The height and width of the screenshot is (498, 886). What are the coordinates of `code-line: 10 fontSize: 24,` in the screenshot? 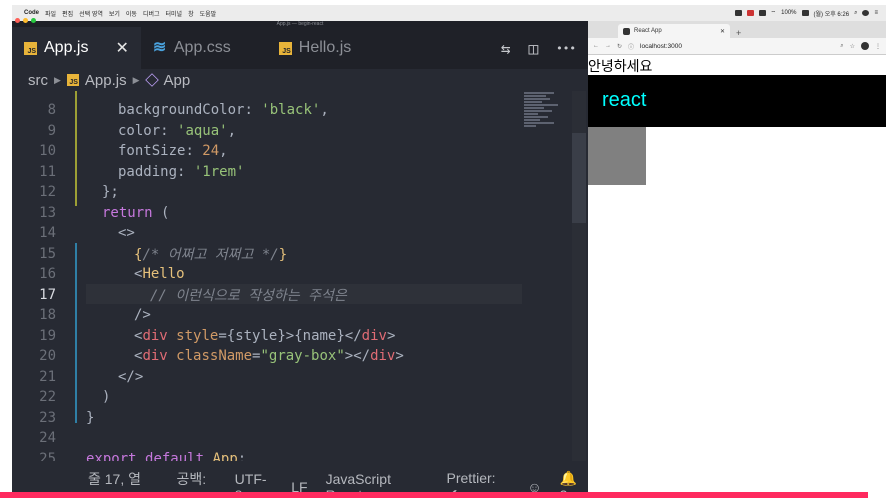 It's located at (292, 151).